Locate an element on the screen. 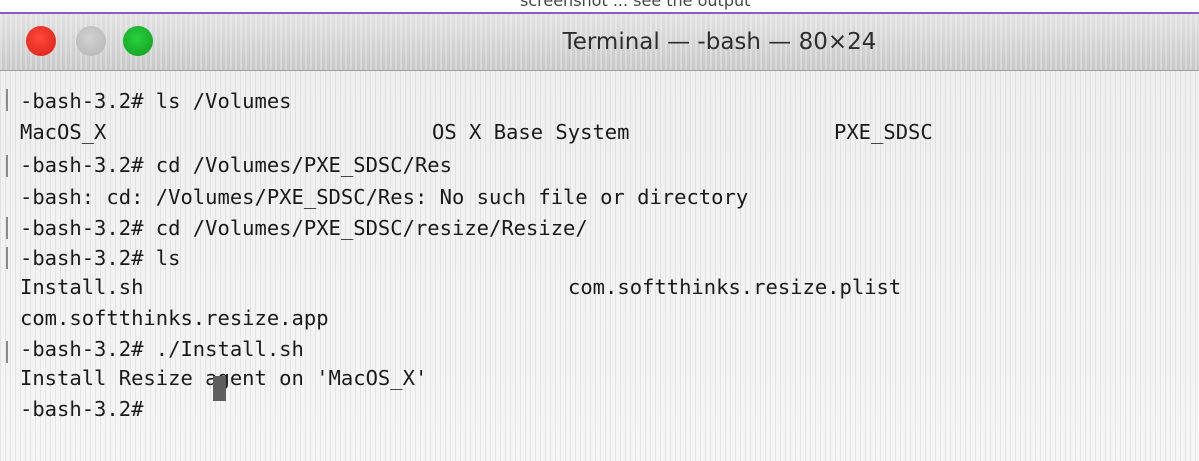 This screenshot has width=1199, height=461. terminal-line: com.softthinks.resize.app is located at coordinates (174, 318).